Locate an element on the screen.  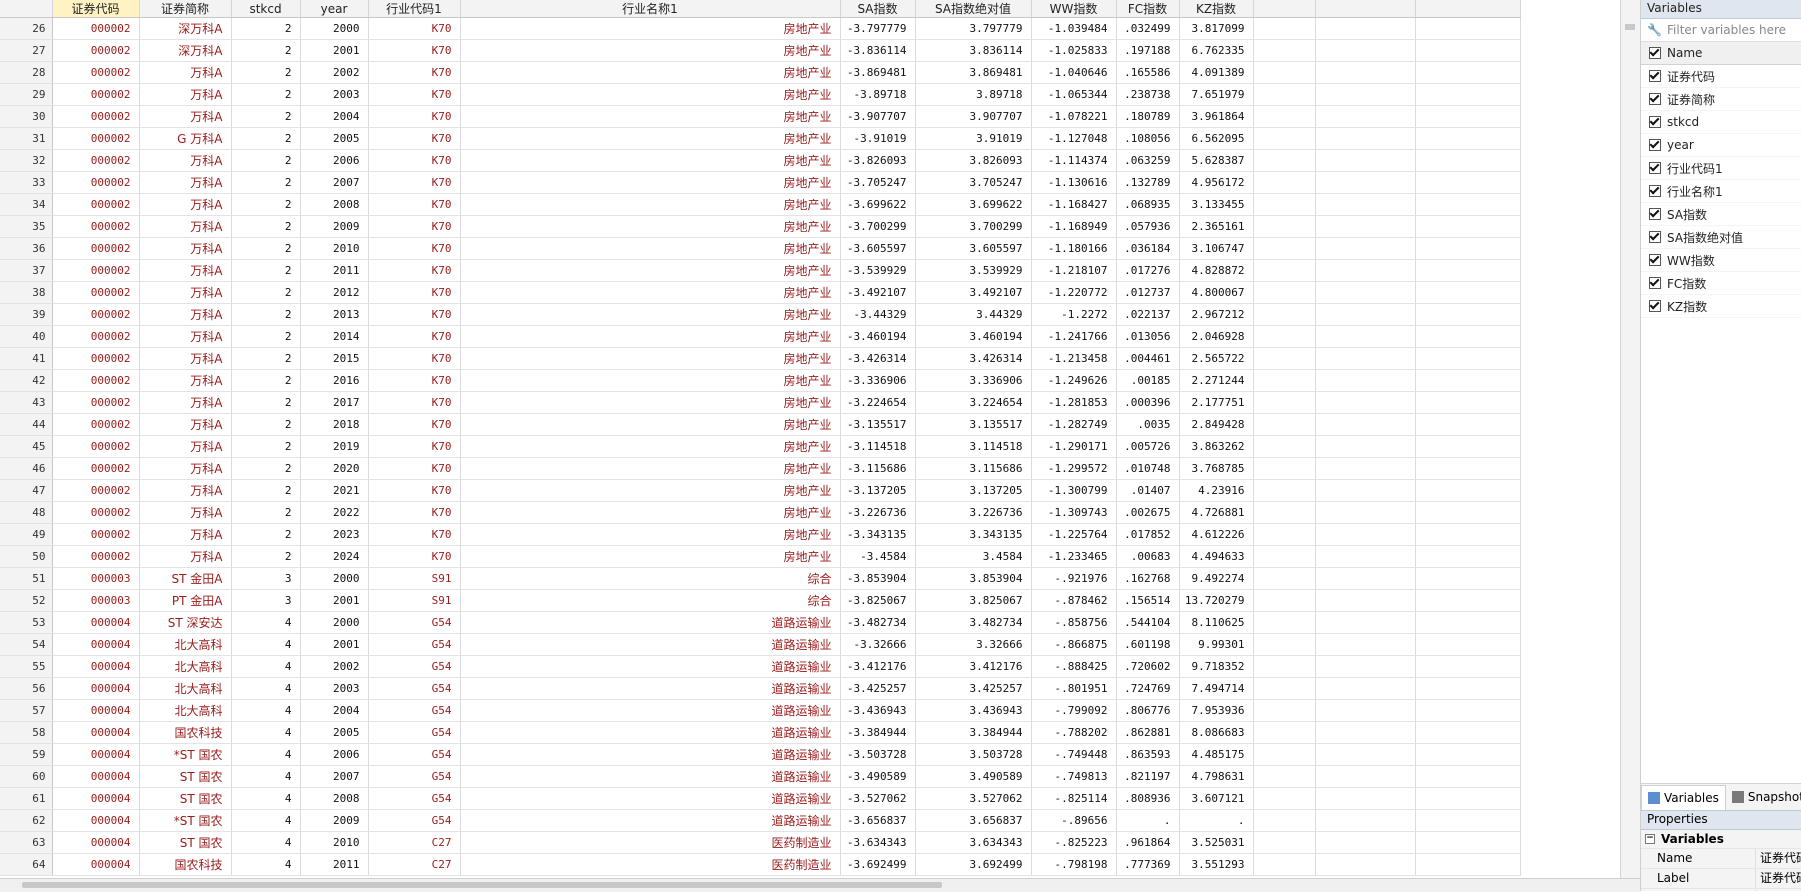
cell-sa: -3.137205 is located at coordinates (878, 490).